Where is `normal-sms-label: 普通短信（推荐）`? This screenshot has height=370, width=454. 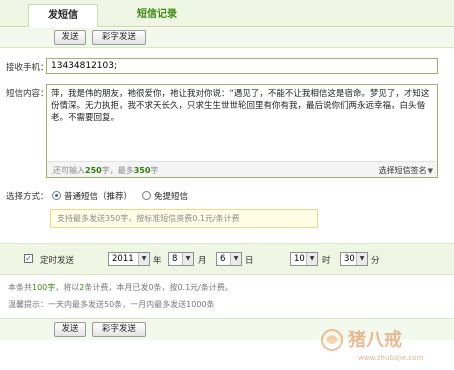 normal-sms-label: 普通短信（推荐） is located at coordinates (98, 196).